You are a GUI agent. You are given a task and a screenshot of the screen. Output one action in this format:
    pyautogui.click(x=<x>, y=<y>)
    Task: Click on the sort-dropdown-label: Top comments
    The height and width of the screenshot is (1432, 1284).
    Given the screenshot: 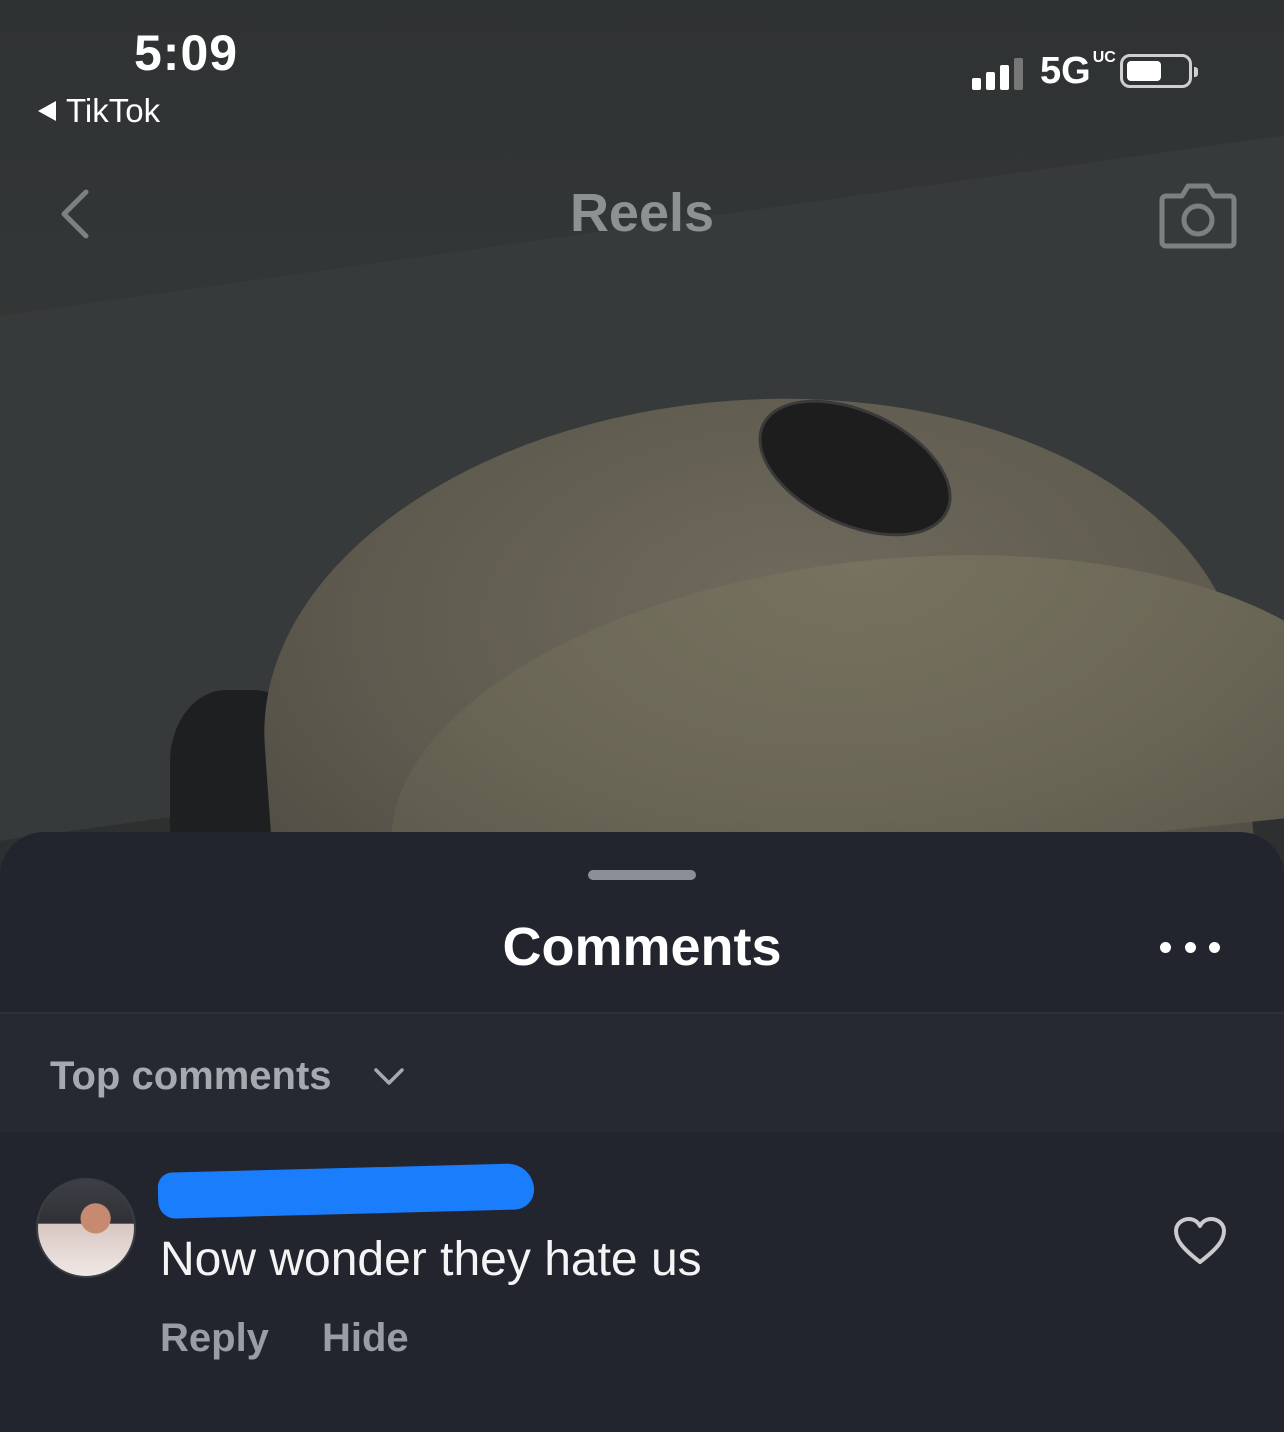 What is the action you would take?
    pyautogui.click(x=191, y=1076)
    